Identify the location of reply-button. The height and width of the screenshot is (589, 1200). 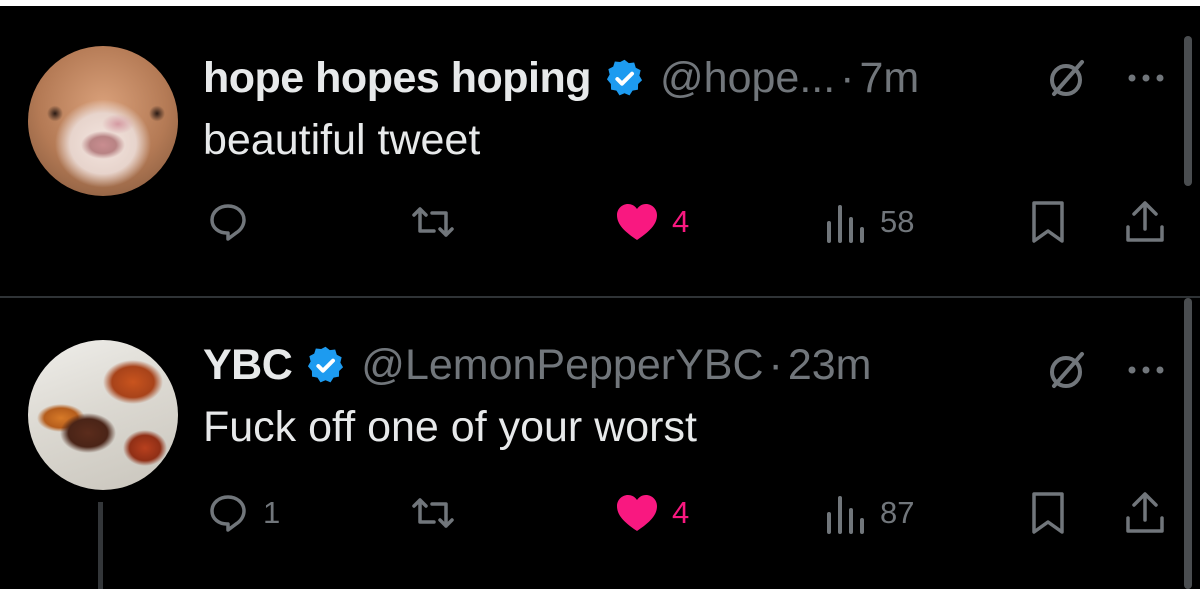
(234, 222).